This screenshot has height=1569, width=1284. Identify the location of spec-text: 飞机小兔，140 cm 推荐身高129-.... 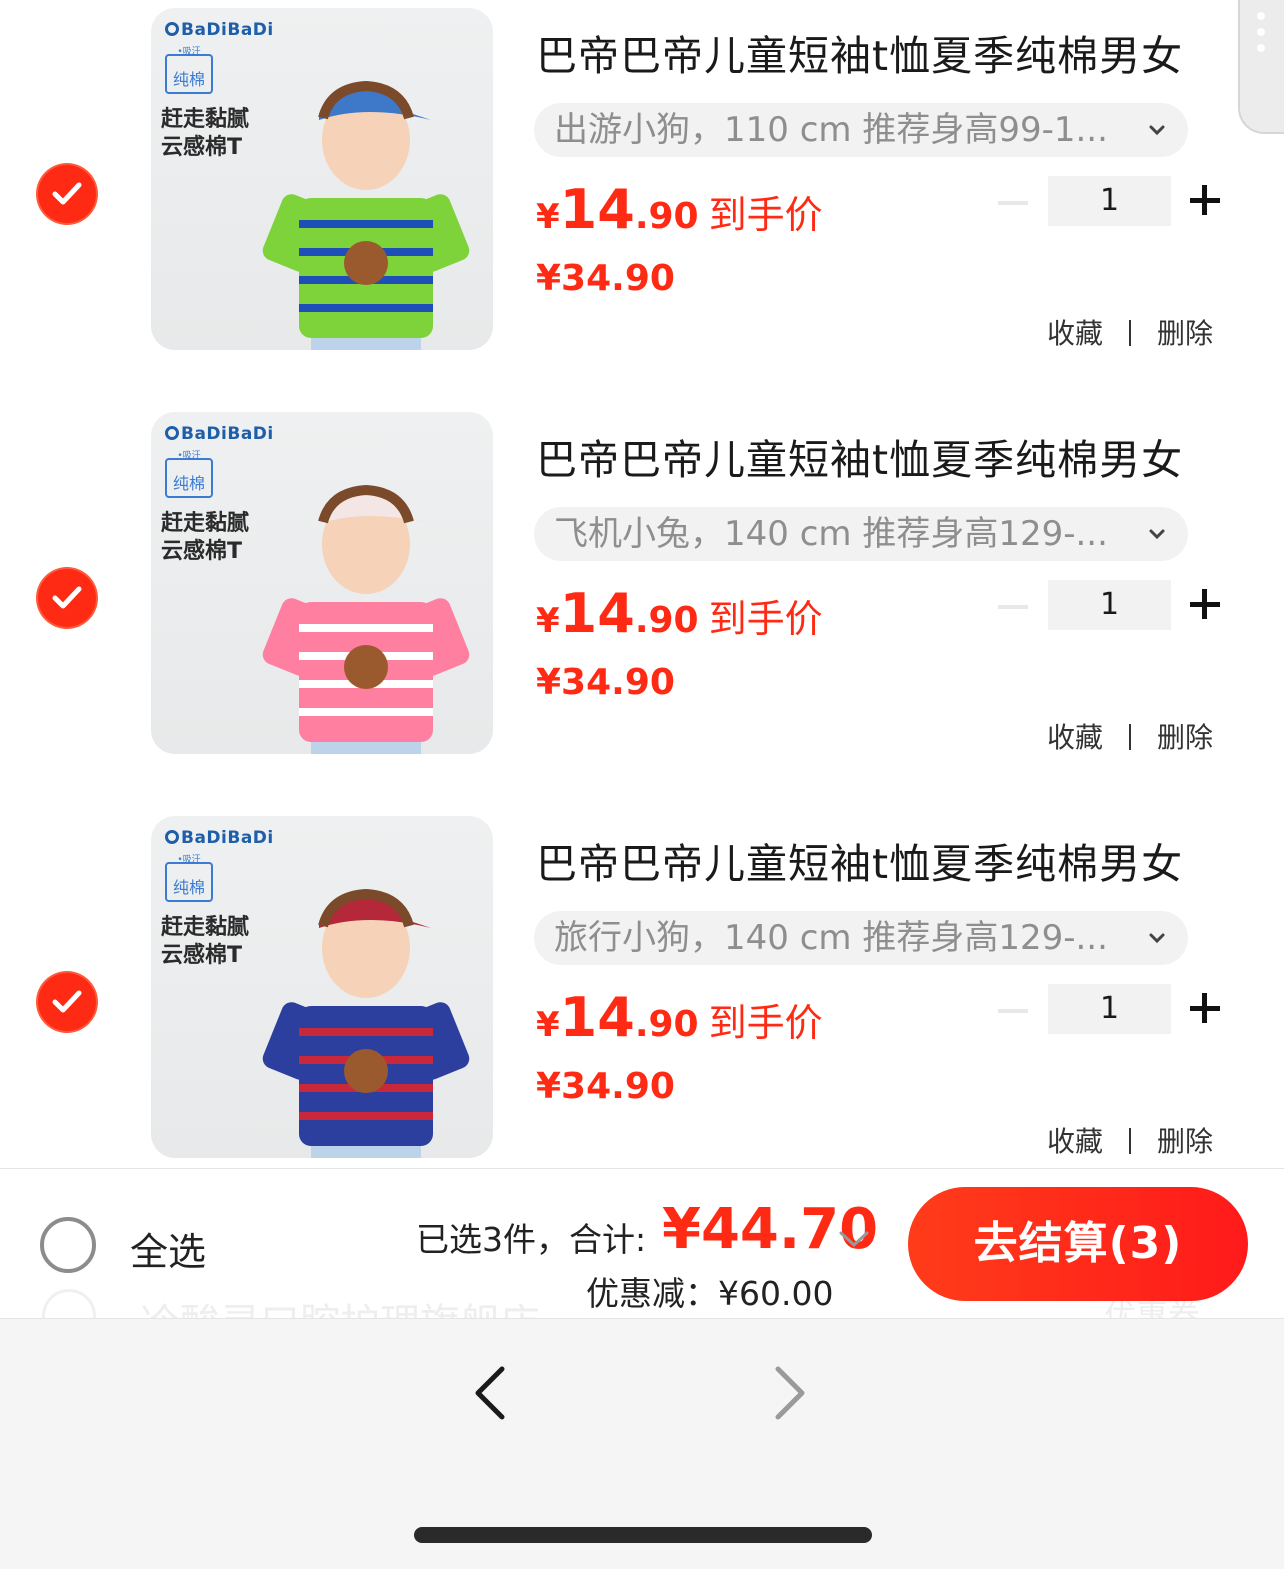
(831, 534).